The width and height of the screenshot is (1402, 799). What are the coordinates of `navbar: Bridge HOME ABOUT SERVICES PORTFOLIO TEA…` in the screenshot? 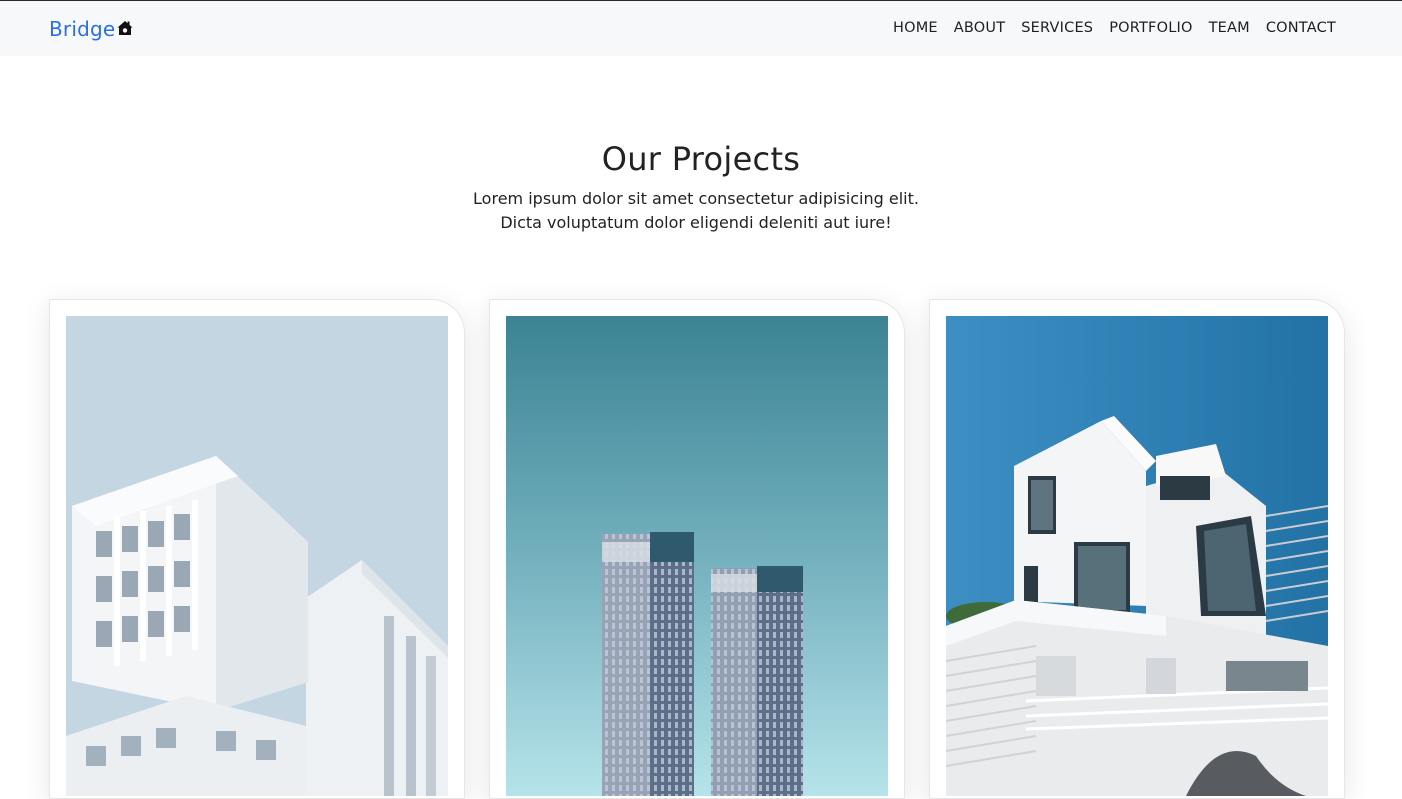 It's located at (701, 28).